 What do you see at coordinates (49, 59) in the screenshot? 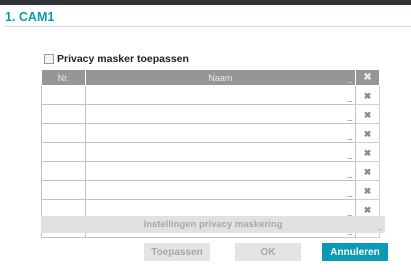
I see `privacy-checkbox` at bounding box center [49, 59].